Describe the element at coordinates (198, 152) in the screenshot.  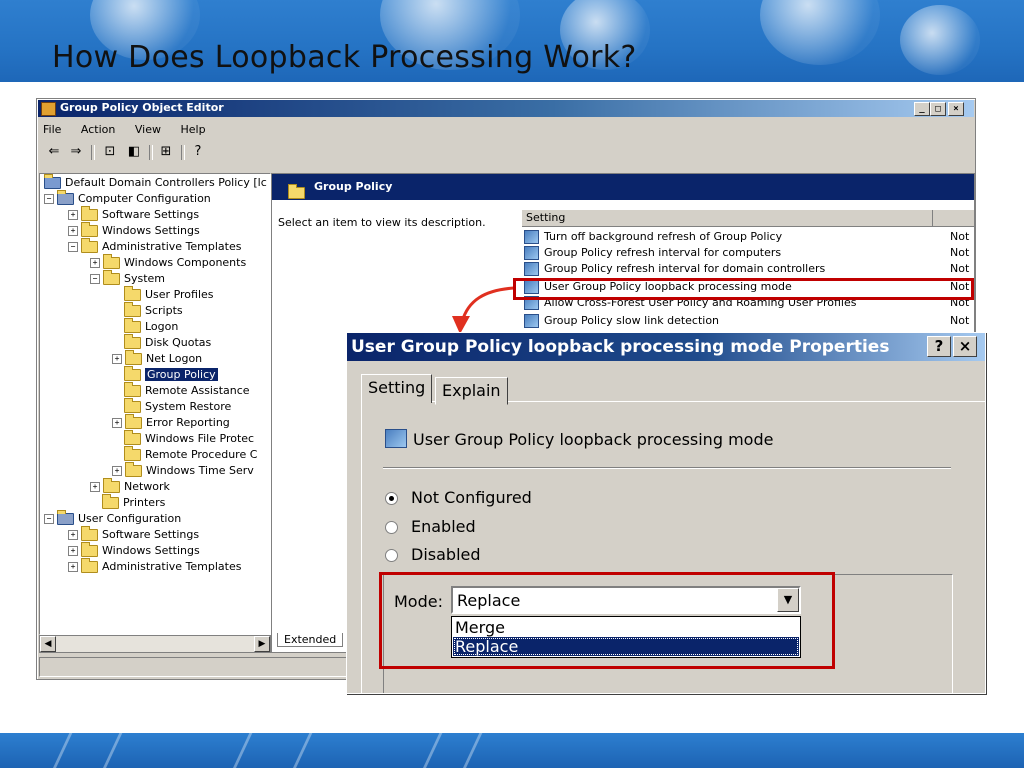
I see `help-icon: ?` at that location.